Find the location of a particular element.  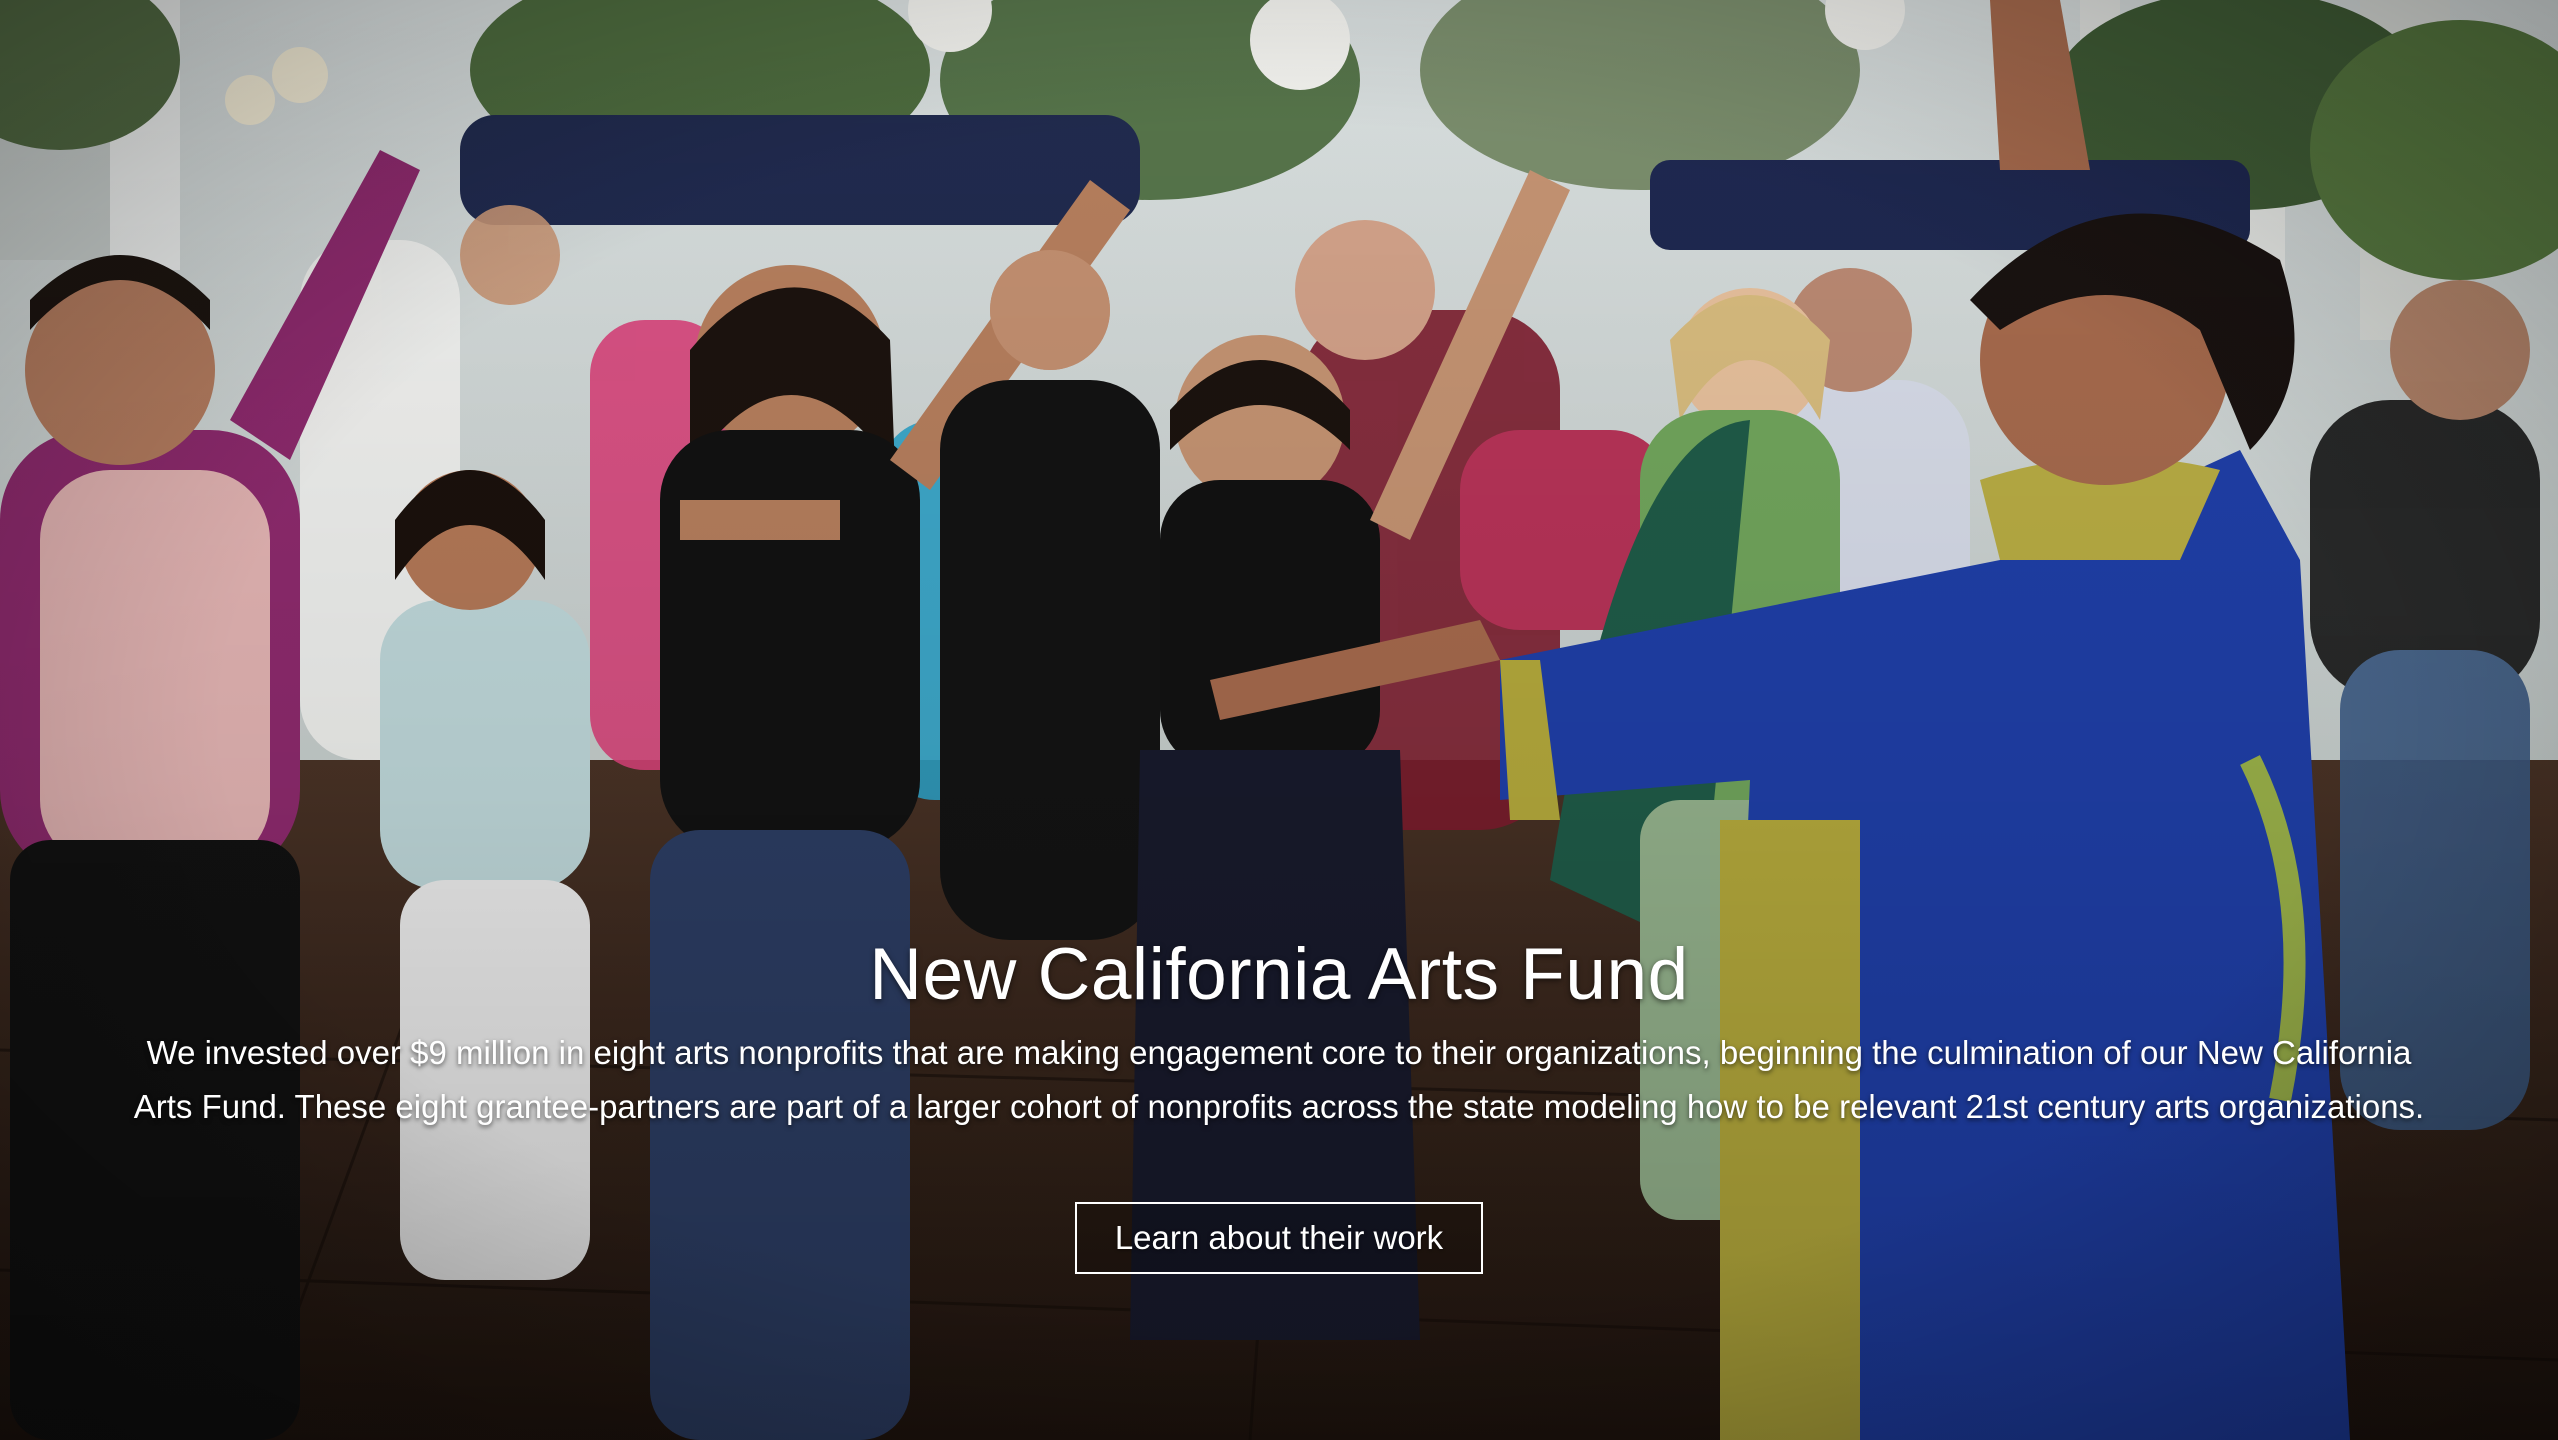

hero-title: New California Arts Fund is located at coordinates (1279, 974).